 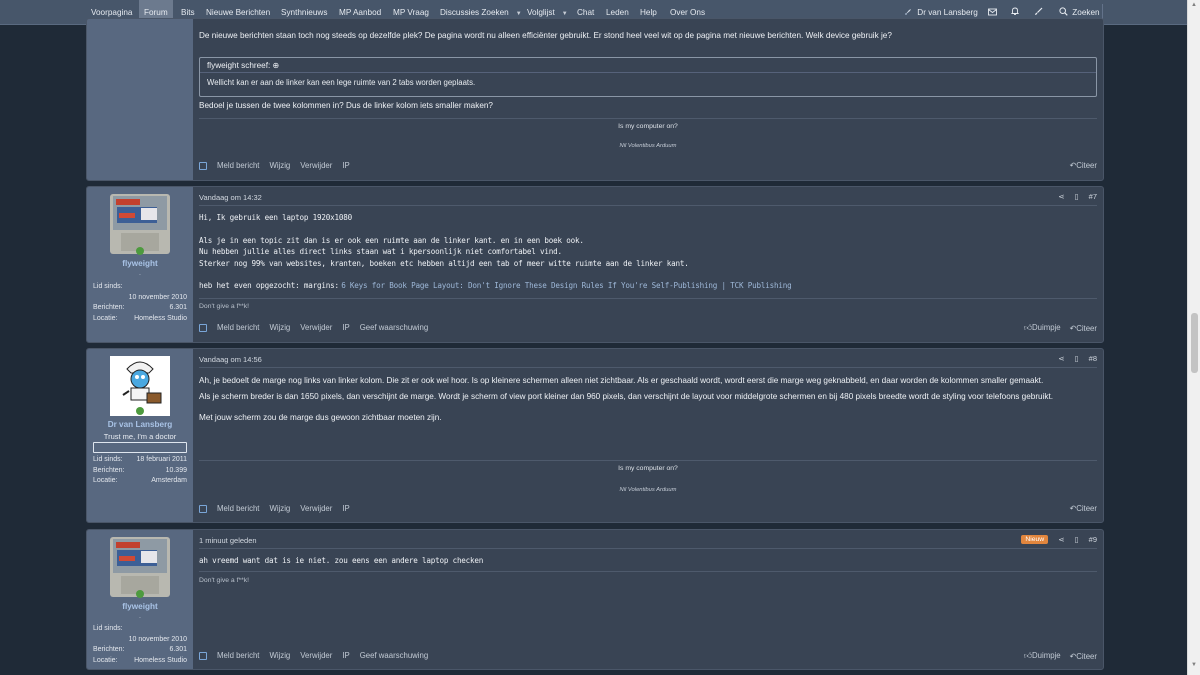 I want to click on post-timestamp: Vandaag om 14:32, so click(x=230, y=197).